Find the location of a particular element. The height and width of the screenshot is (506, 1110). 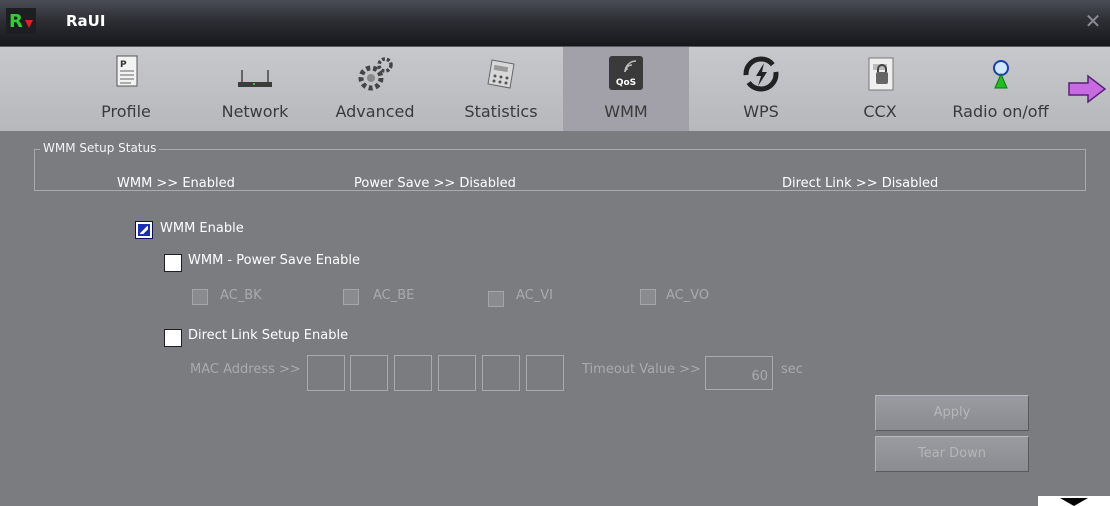

svg-text: R is located at coordinates (16, 21).